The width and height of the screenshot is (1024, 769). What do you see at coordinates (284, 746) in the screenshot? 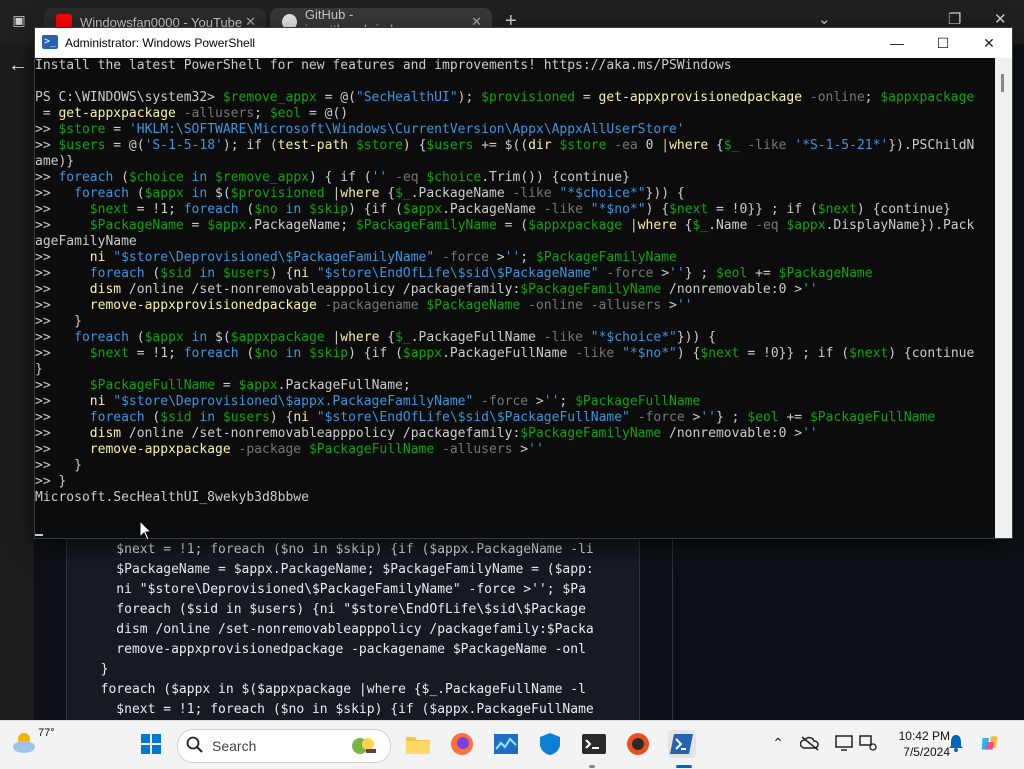
I see `taskbar-search-box: Search` at bounding box center [284, 746].